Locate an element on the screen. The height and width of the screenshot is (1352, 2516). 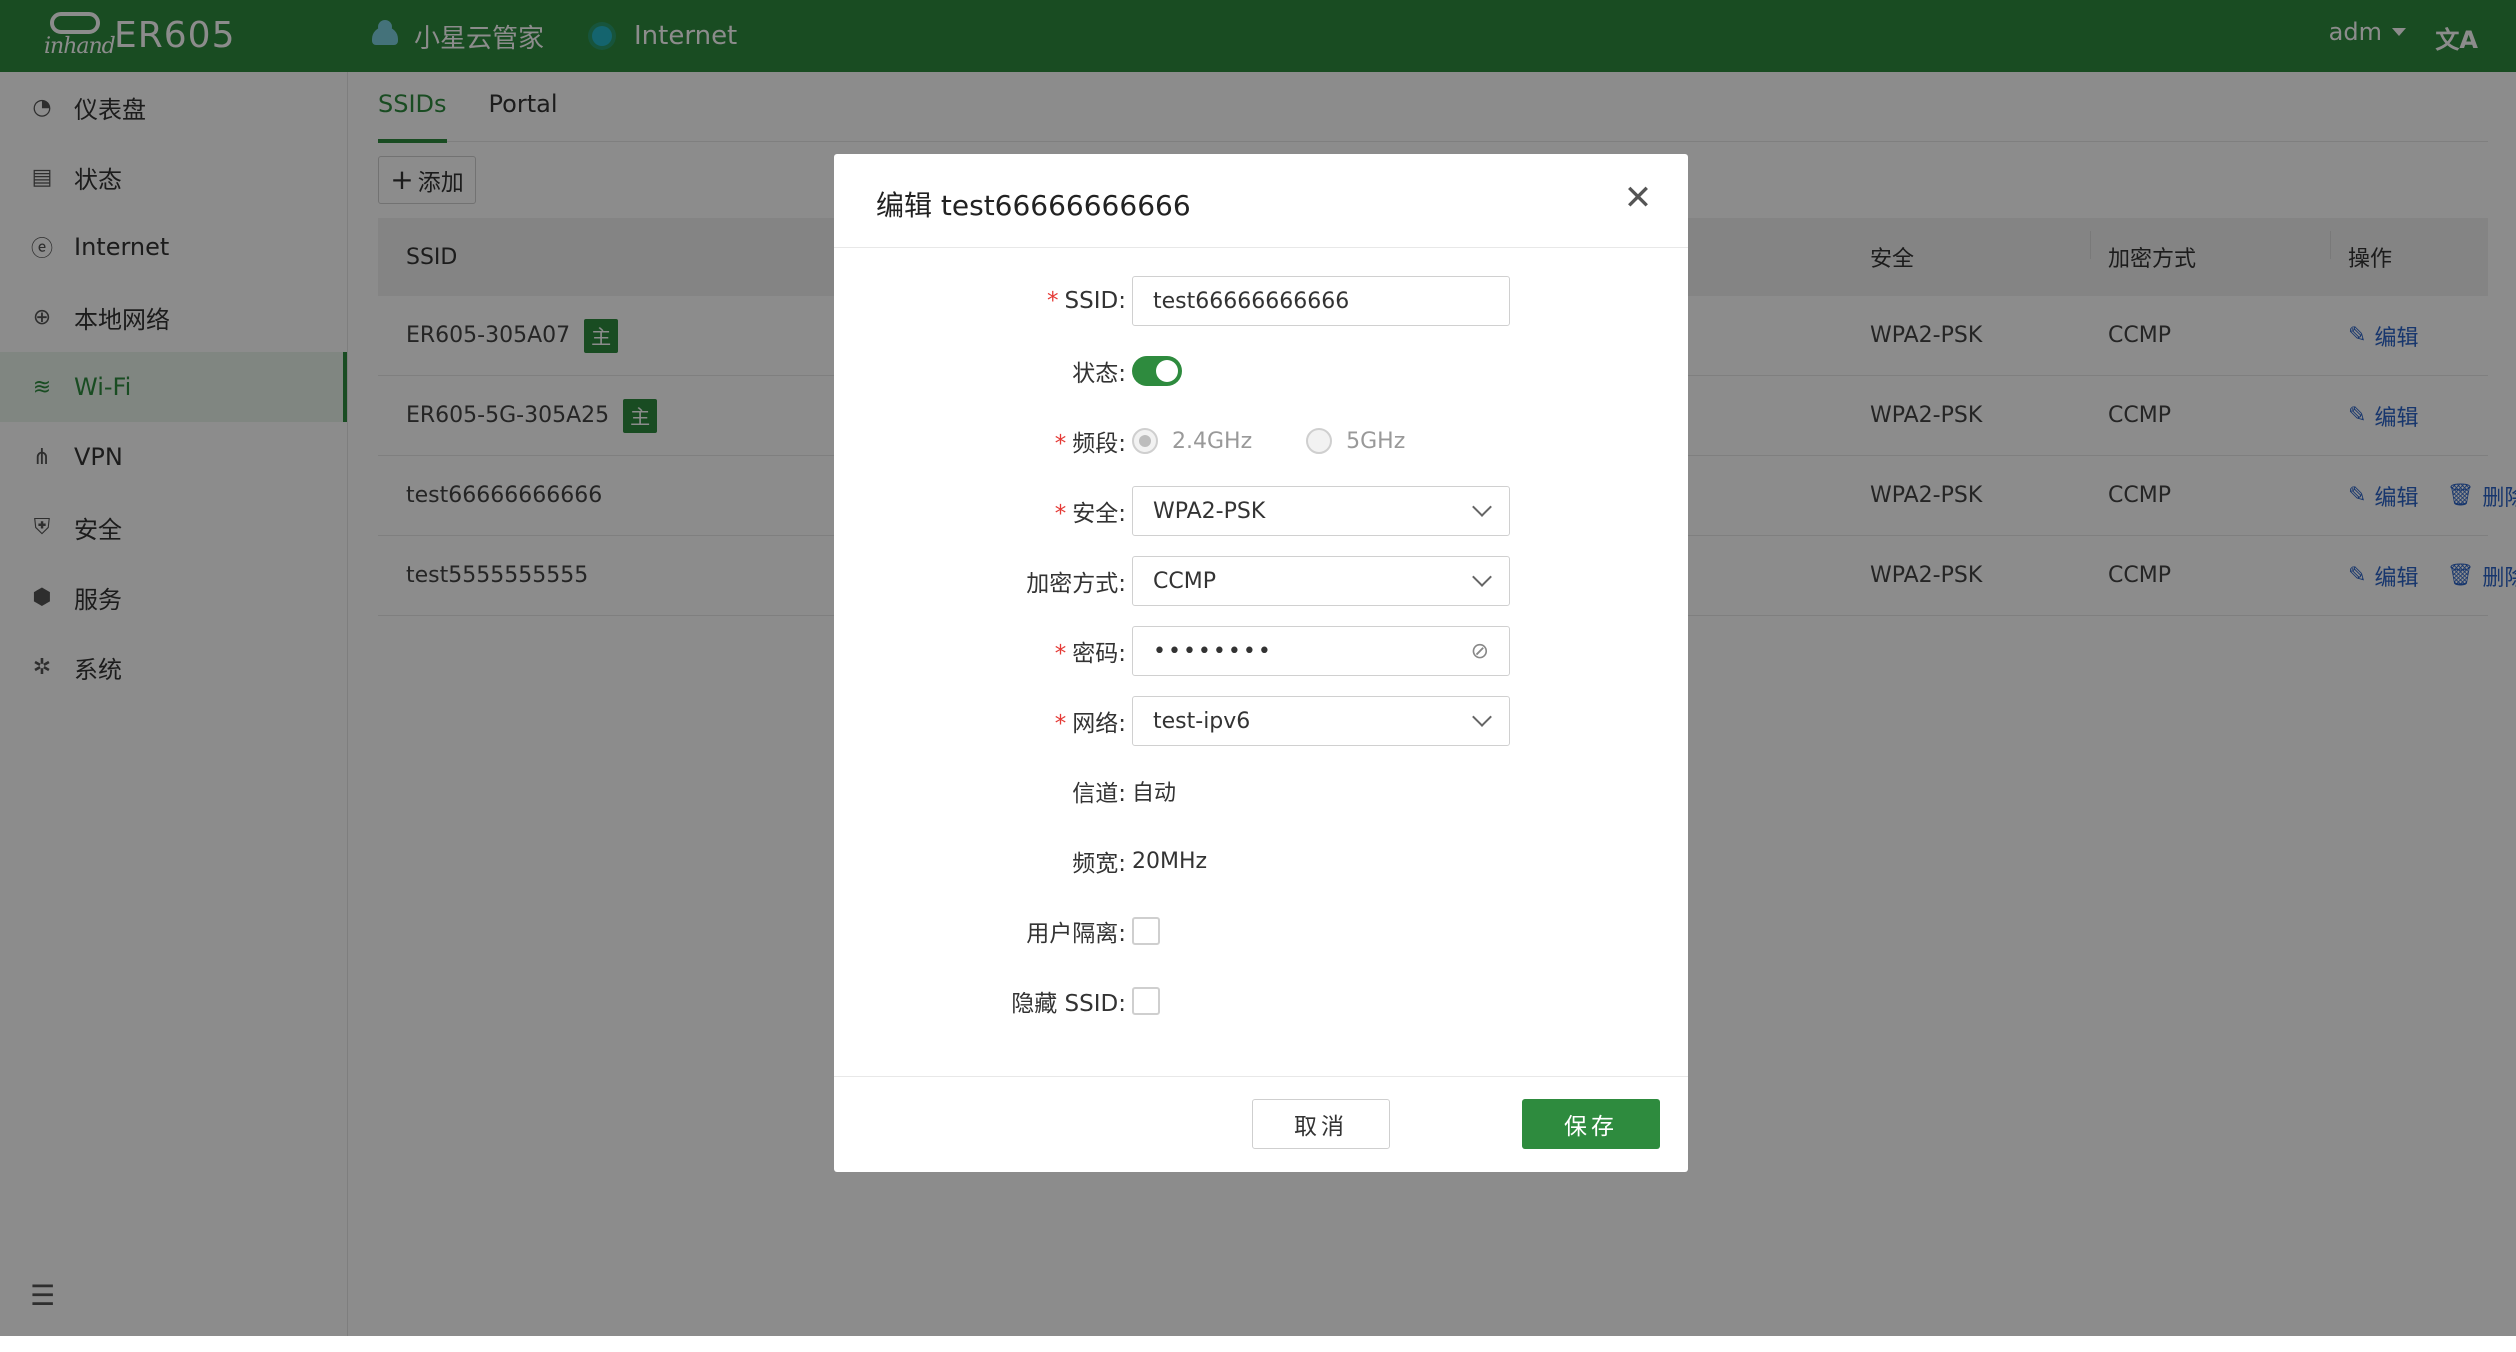
form-row-ssid: * SSID: test66666666666 is located at coordinates (1261, 301).